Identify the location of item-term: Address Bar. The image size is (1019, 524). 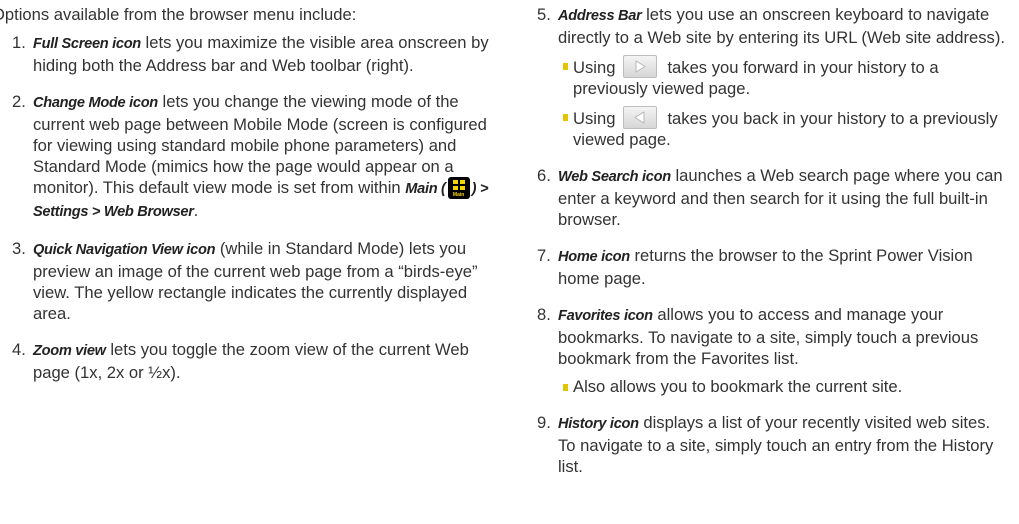
(600, 16).